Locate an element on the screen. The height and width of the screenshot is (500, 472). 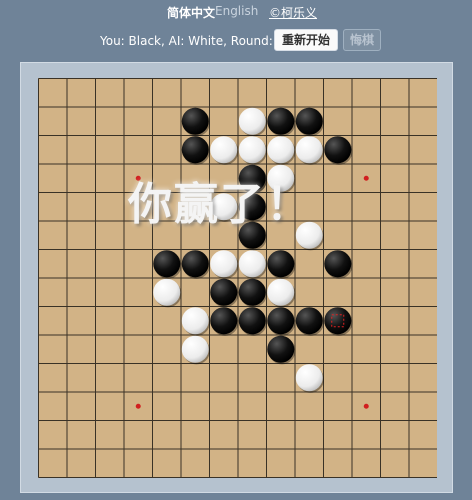
restart-button: 重新开始 is located at coordinates (306, 40).